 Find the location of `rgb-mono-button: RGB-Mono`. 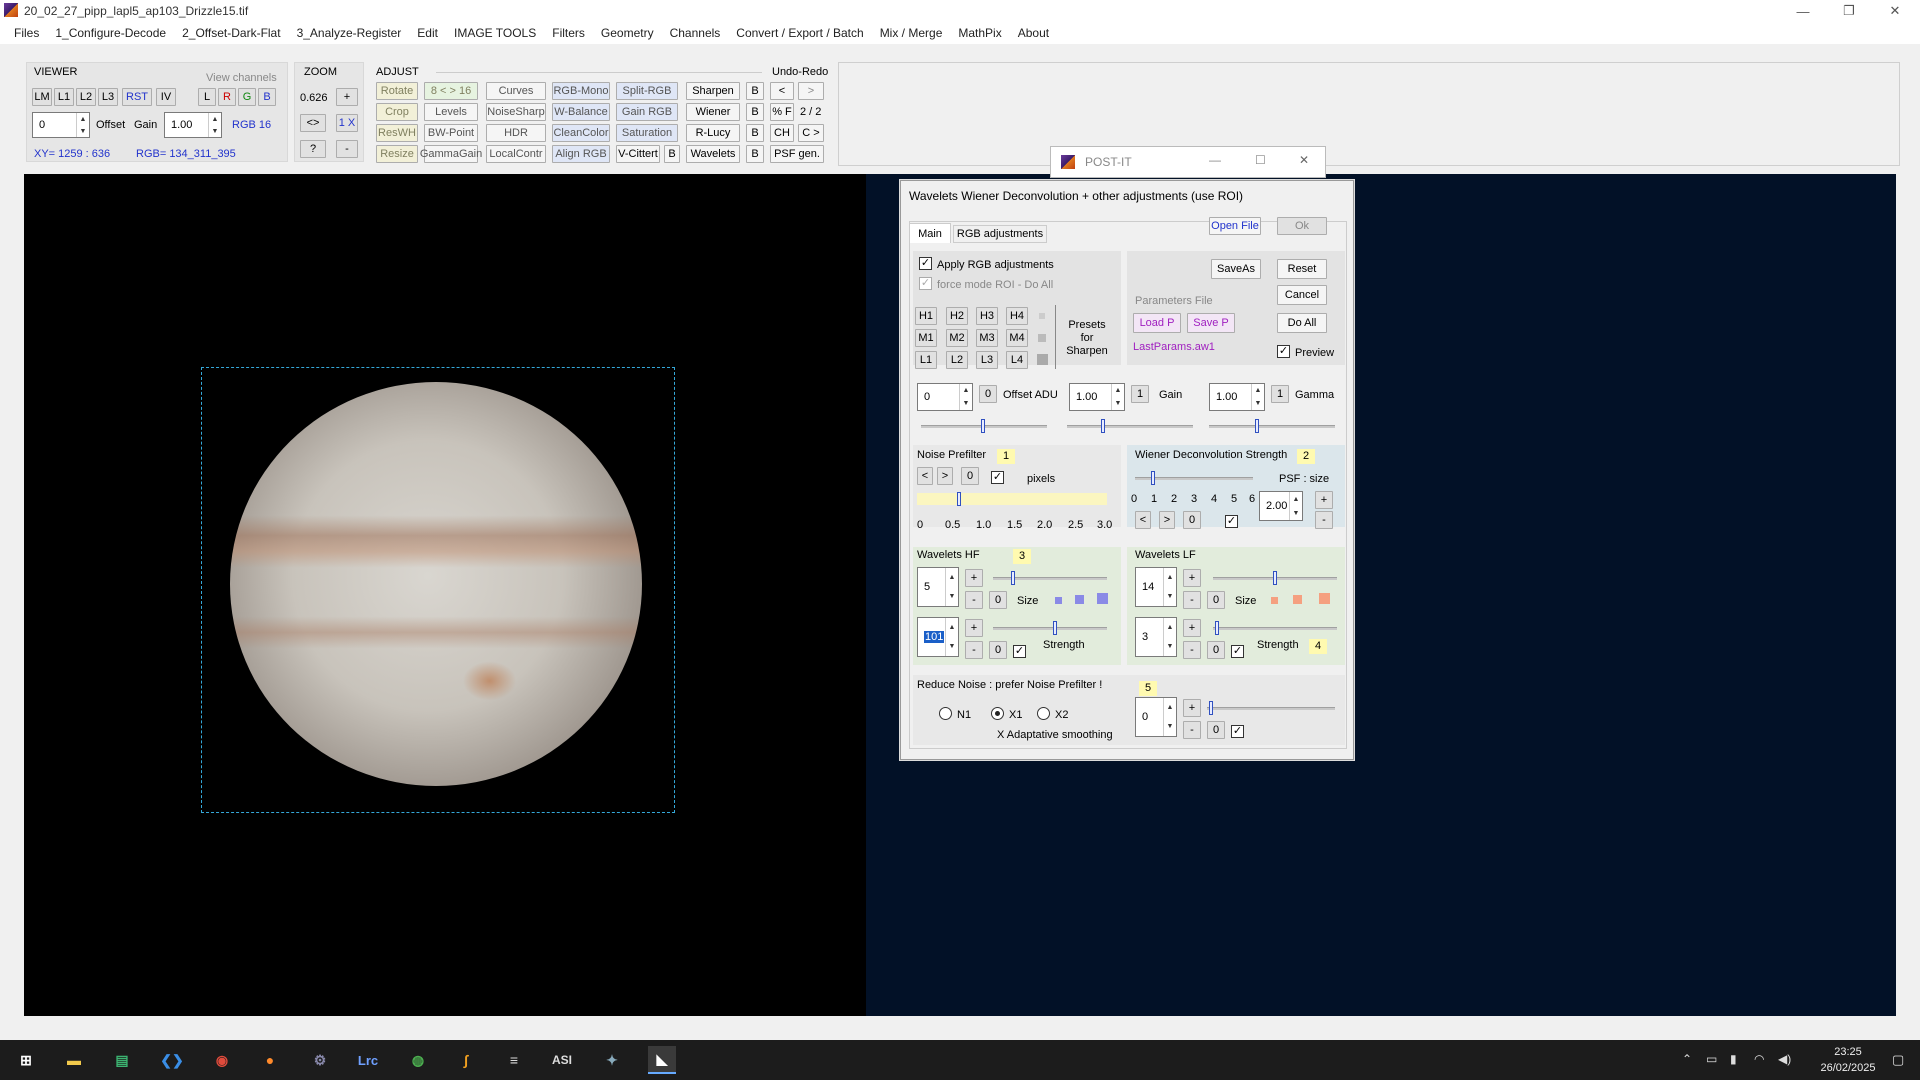

rgb-mono-button: RGB-Mono is located at coordinates (581, 91).